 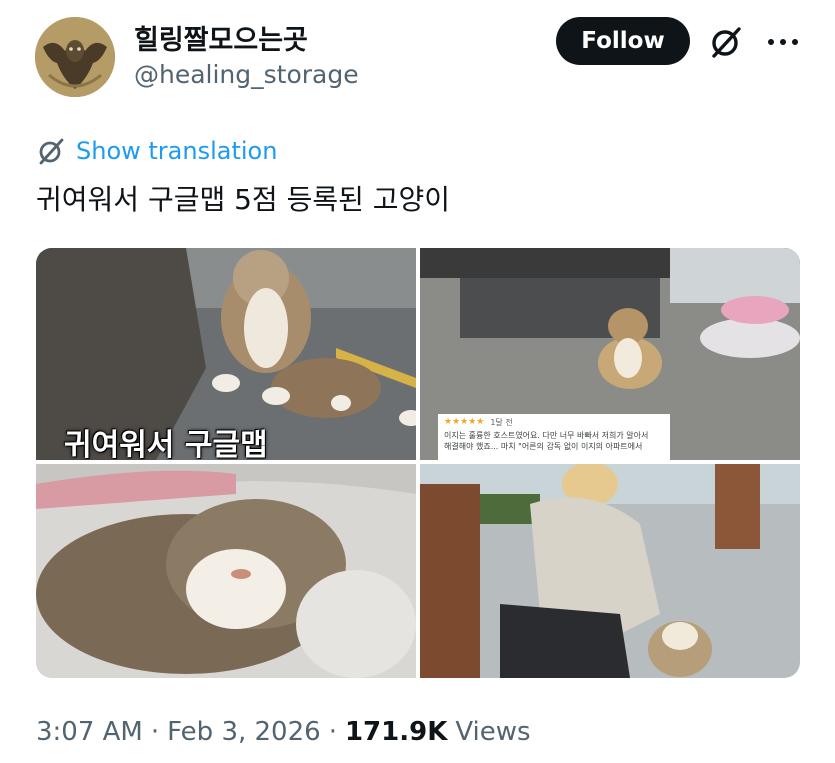 I want to click on photo-caption-overlay: 귀여워서 구글맵, so click(x=166, y=444).